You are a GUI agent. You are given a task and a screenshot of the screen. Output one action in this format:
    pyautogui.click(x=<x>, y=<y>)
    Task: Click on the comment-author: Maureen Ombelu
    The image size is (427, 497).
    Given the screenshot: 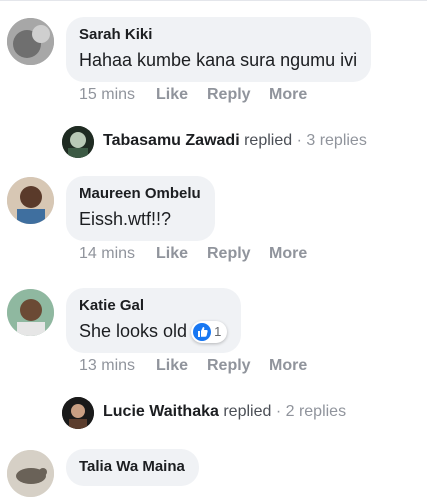 What is the action you would take?
    pyautogui.click(x=140, y=194)
    